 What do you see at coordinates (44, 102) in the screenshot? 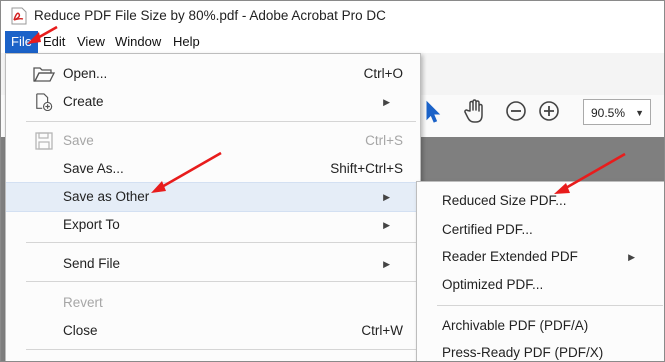
I see `create-pdf-icon` at bounding box center [44, 102].